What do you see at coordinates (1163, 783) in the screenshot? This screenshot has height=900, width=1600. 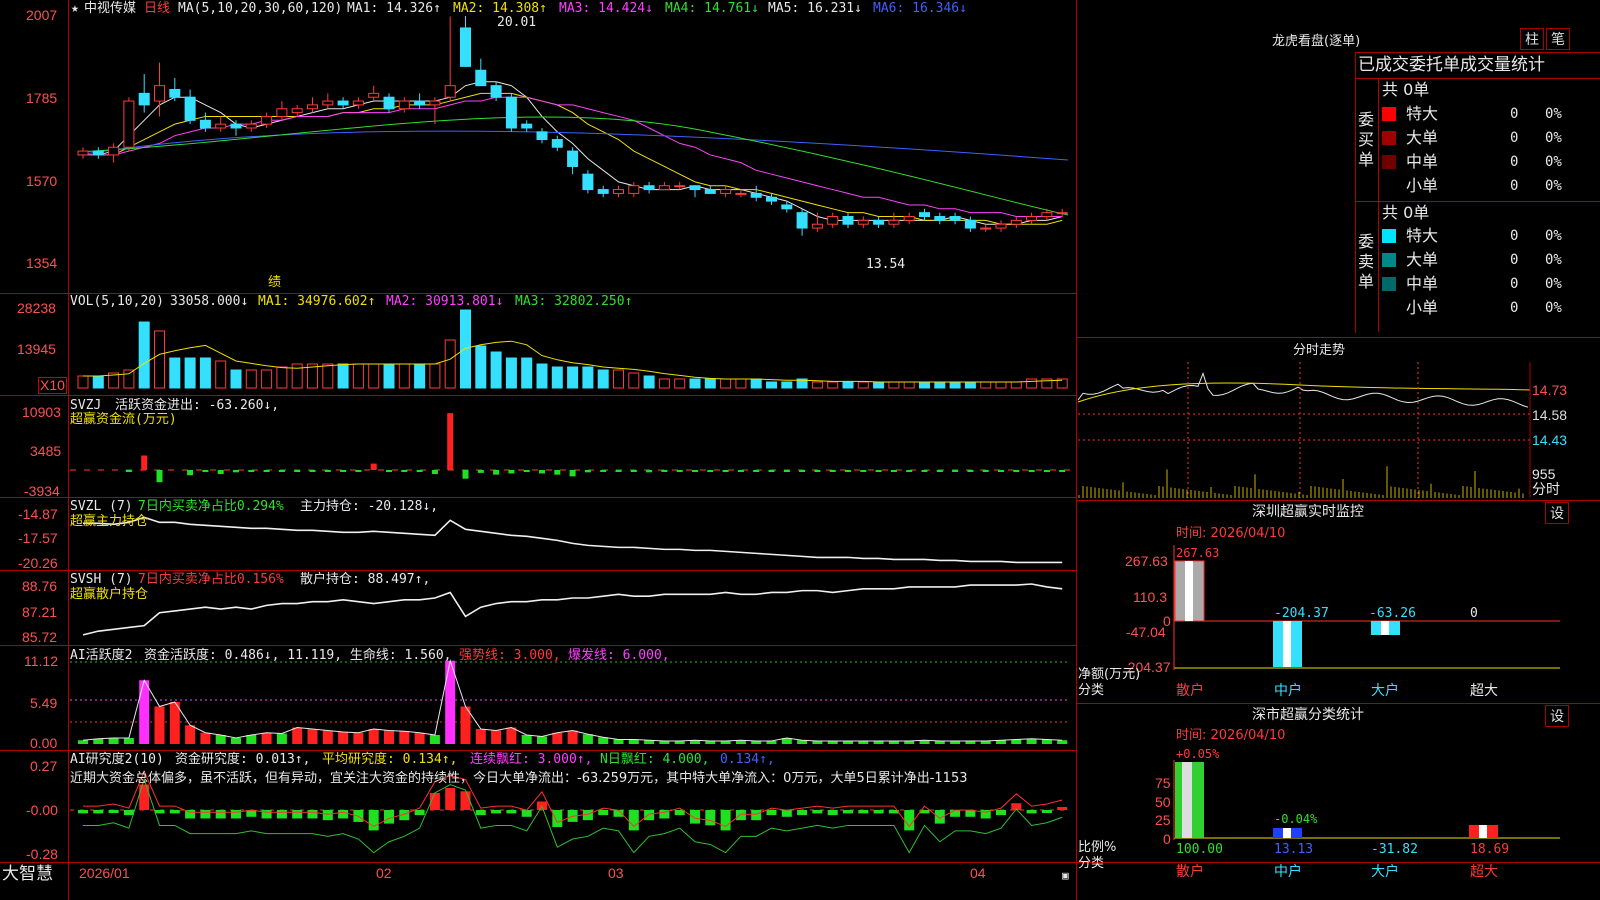 I see `classify-axis-tick: 75` at bounding box center [1163, 783].